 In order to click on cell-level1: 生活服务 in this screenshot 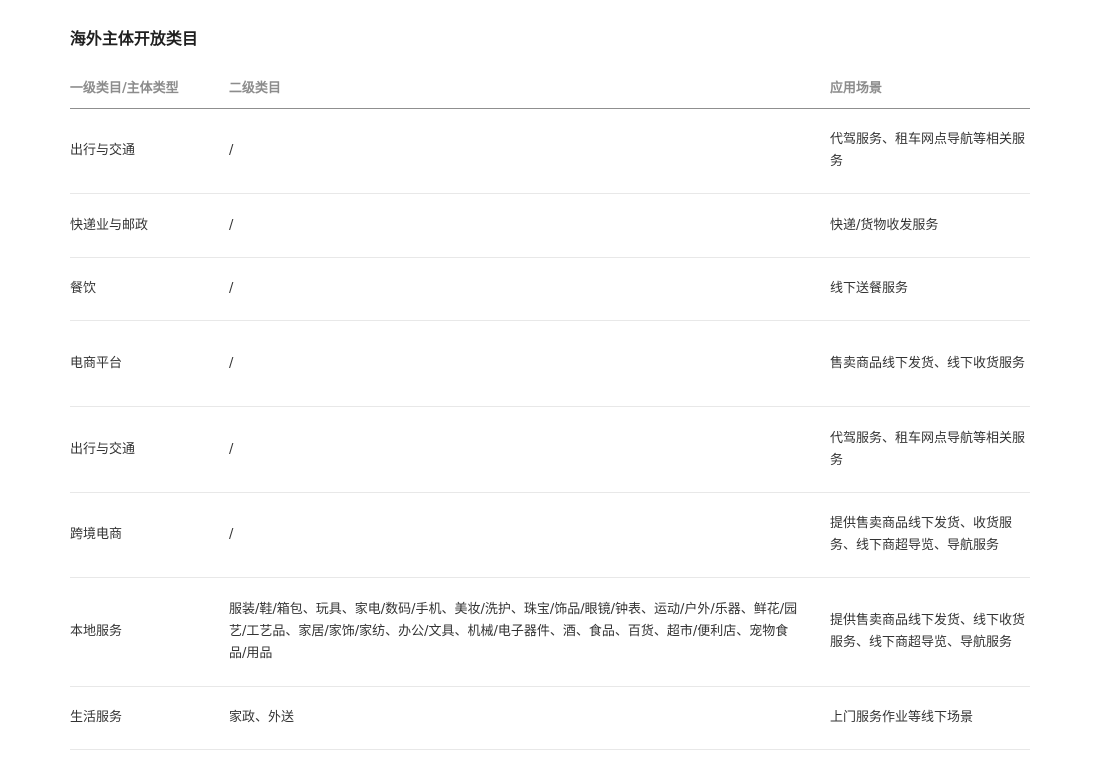, I will do `click(149, 718)`.